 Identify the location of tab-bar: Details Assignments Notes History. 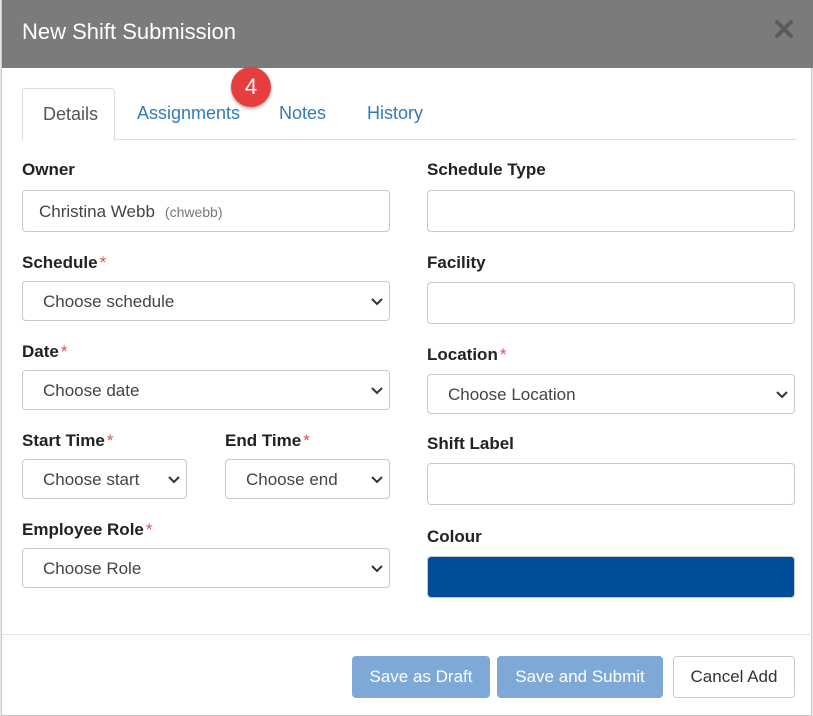
(409, 114).